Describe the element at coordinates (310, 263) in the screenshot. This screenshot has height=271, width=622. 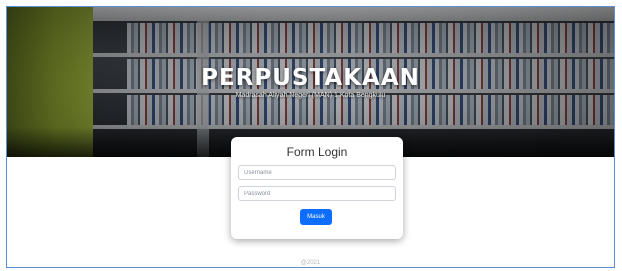
I see `footer-copyright: @2021` at that location.